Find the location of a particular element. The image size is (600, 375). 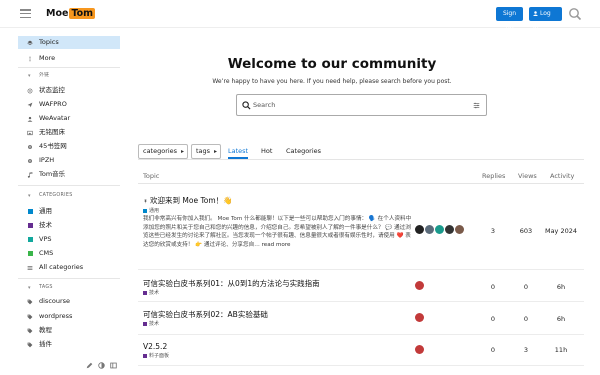

sidebar-tag-discourse: discourse is located at coordinates (69, 301).